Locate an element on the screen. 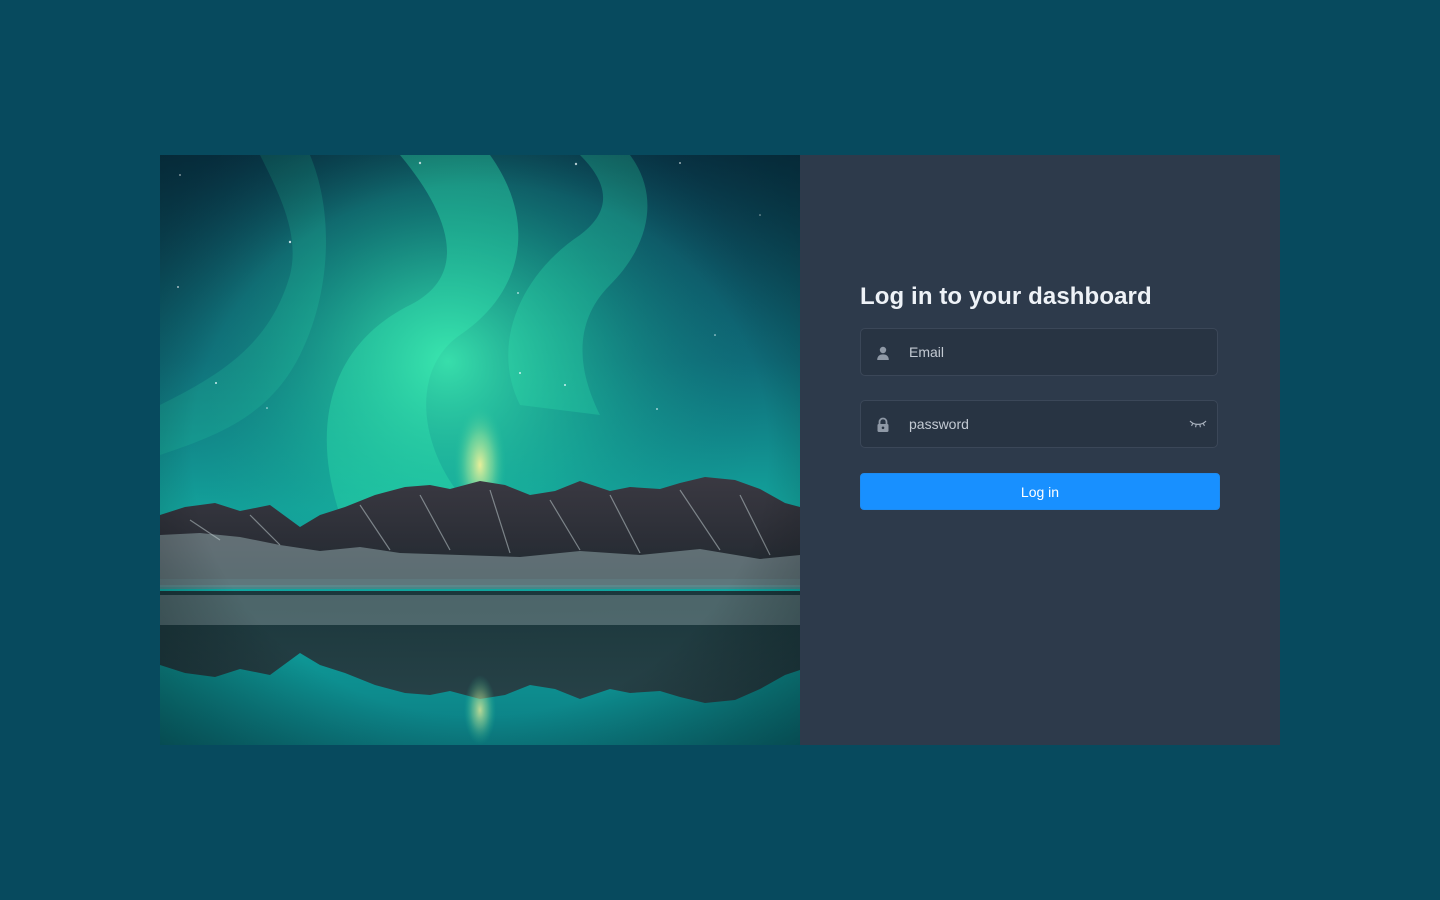 The image size is (1440, 900). email-input is located at coordinates (1044, 352).